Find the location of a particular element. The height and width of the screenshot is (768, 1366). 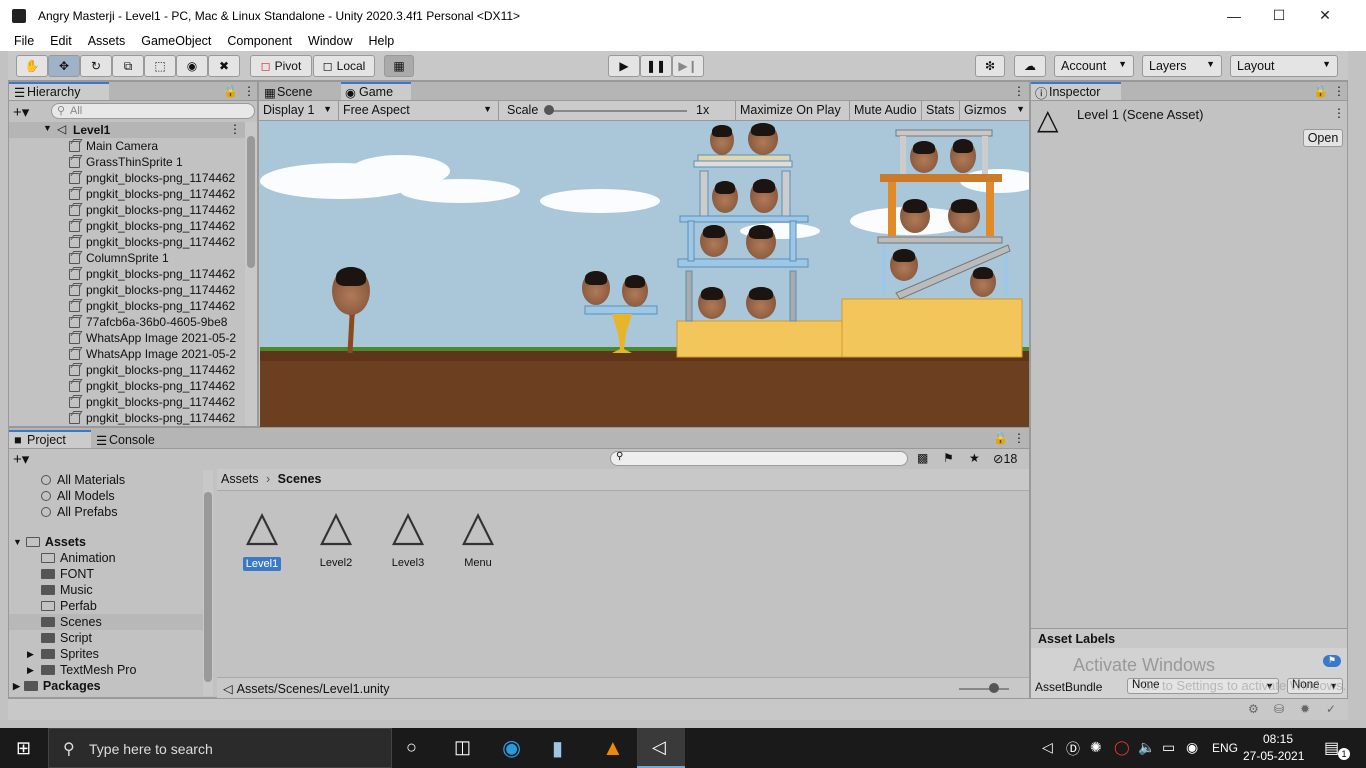

menu-assets: Assets is located at coordinates (107, 41).